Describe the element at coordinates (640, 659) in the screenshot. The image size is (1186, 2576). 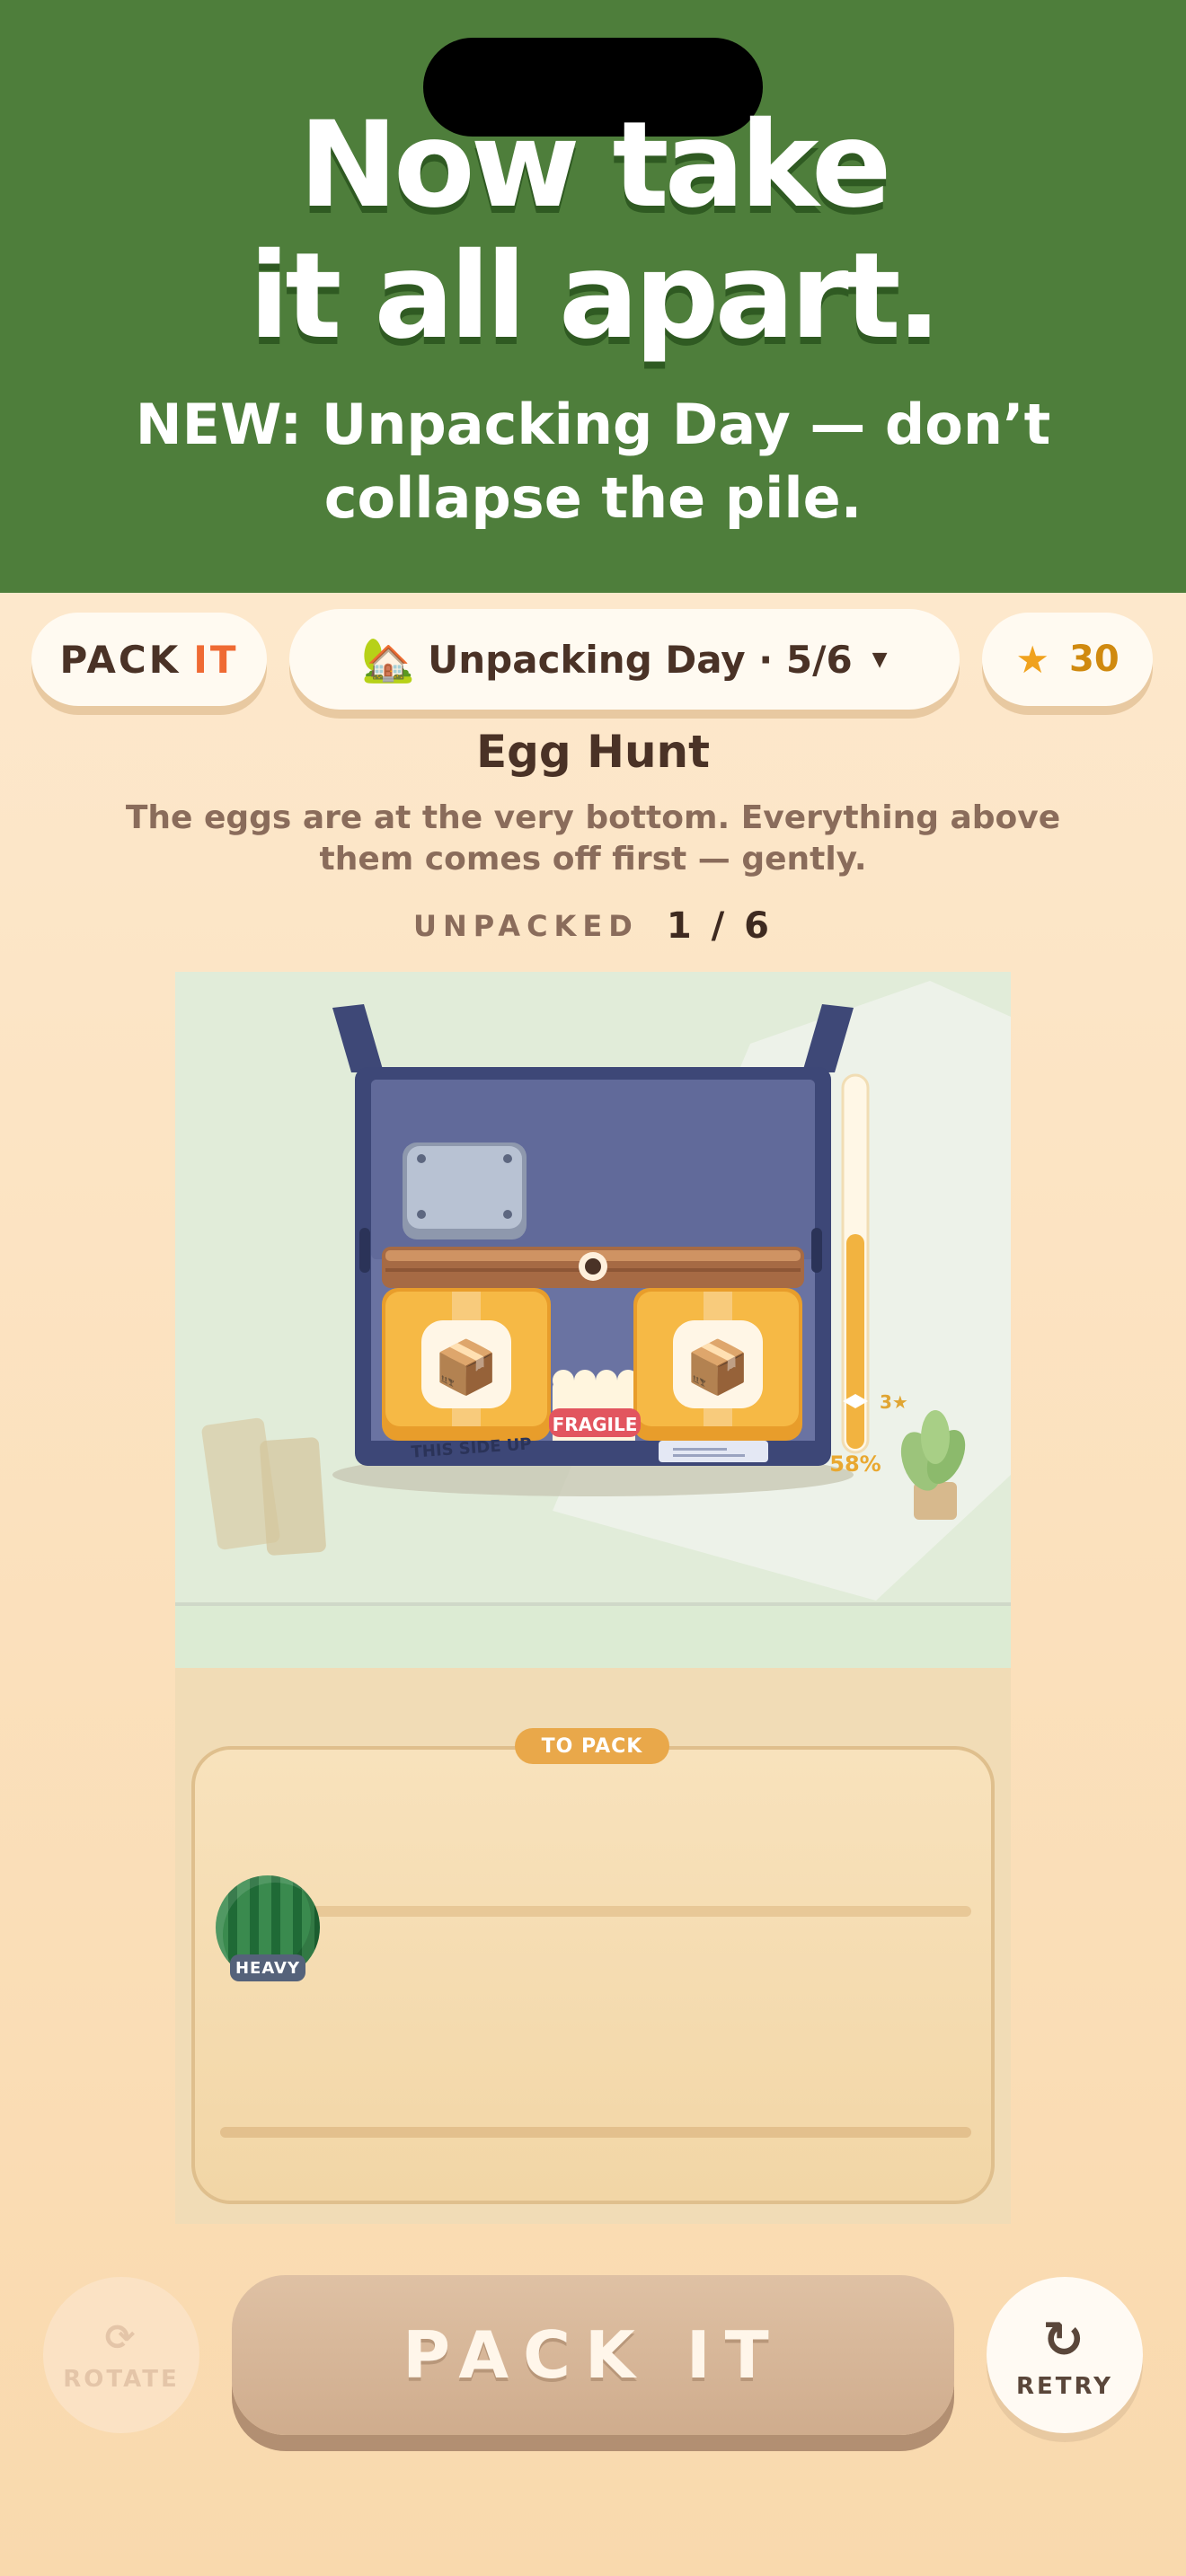
I see `level-selector-label: Unpacking Day · 5/6` at that location.